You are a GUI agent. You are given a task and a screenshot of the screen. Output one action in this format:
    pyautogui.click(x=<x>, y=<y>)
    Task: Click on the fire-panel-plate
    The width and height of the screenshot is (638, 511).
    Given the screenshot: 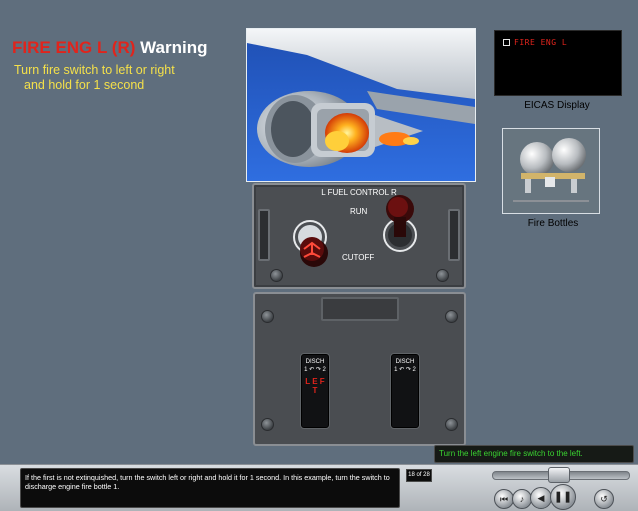 What is the action you would take?
    pyautogui.click(x=360, y=309)
    